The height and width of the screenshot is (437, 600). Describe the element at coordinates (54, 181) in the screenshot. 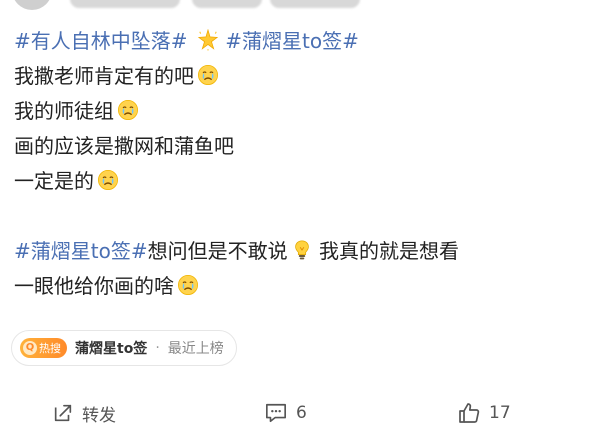

I see `post-text: 一定是的` at that location.